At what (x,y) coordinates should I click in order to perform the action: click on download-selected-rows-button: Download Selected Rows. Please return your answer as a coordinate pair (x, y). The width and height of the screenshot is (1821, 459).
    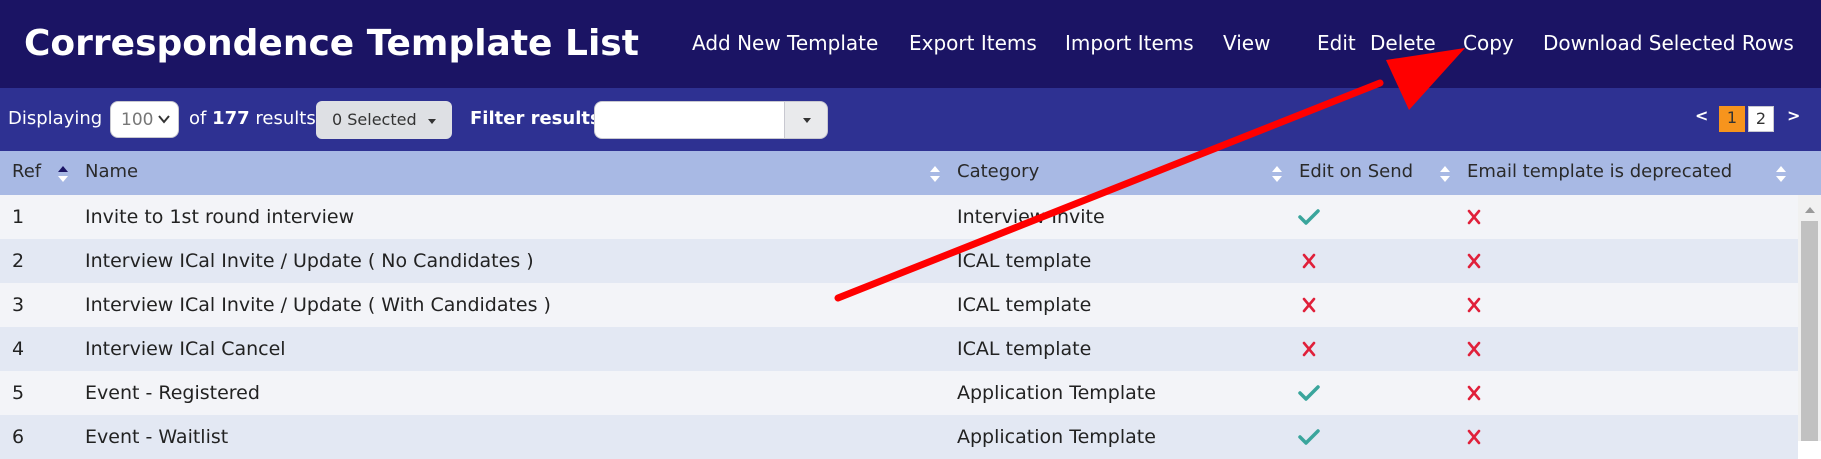
    Looking at the image, I should click on (1668, 43).